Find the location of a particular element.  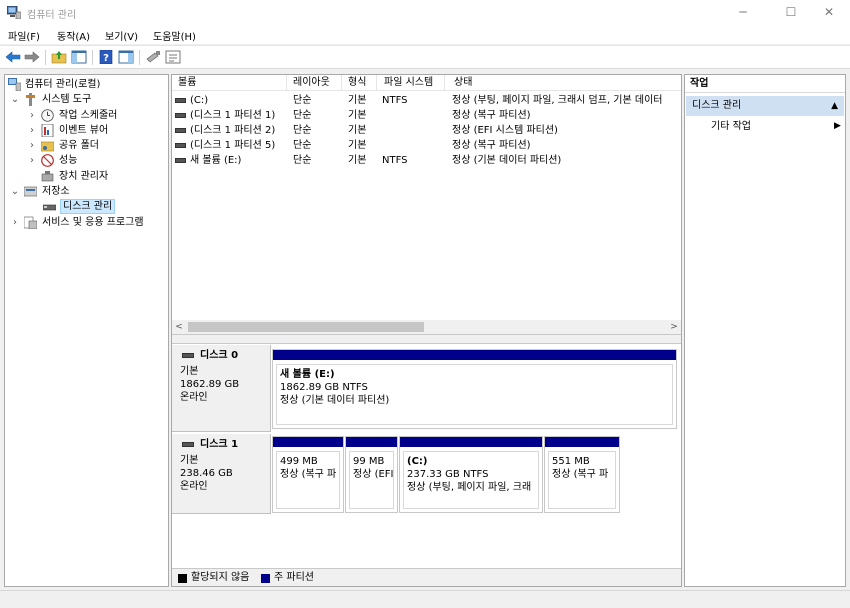

partition-efi: 99 MB 정상 (EFI is located at coordinates (371, 474).